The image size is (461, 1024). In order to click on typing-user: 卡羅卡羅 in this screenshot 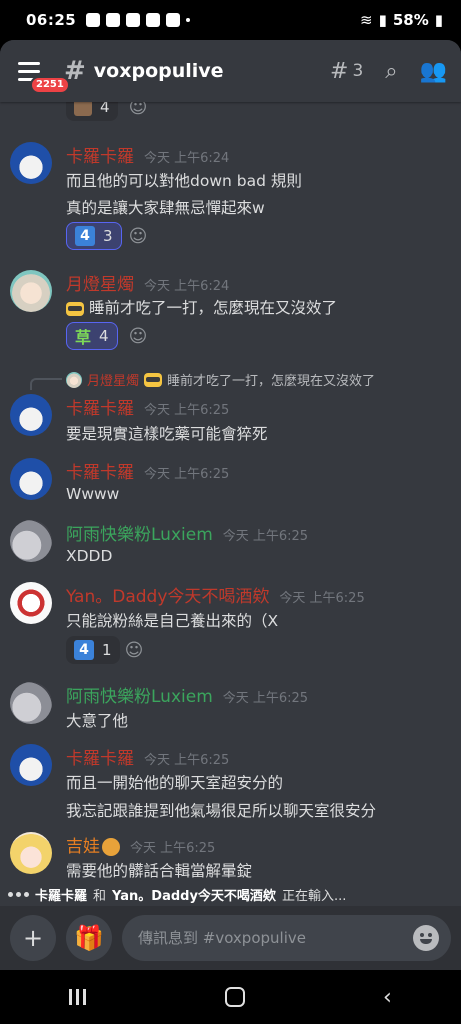, I will do `click(61, 896)`.